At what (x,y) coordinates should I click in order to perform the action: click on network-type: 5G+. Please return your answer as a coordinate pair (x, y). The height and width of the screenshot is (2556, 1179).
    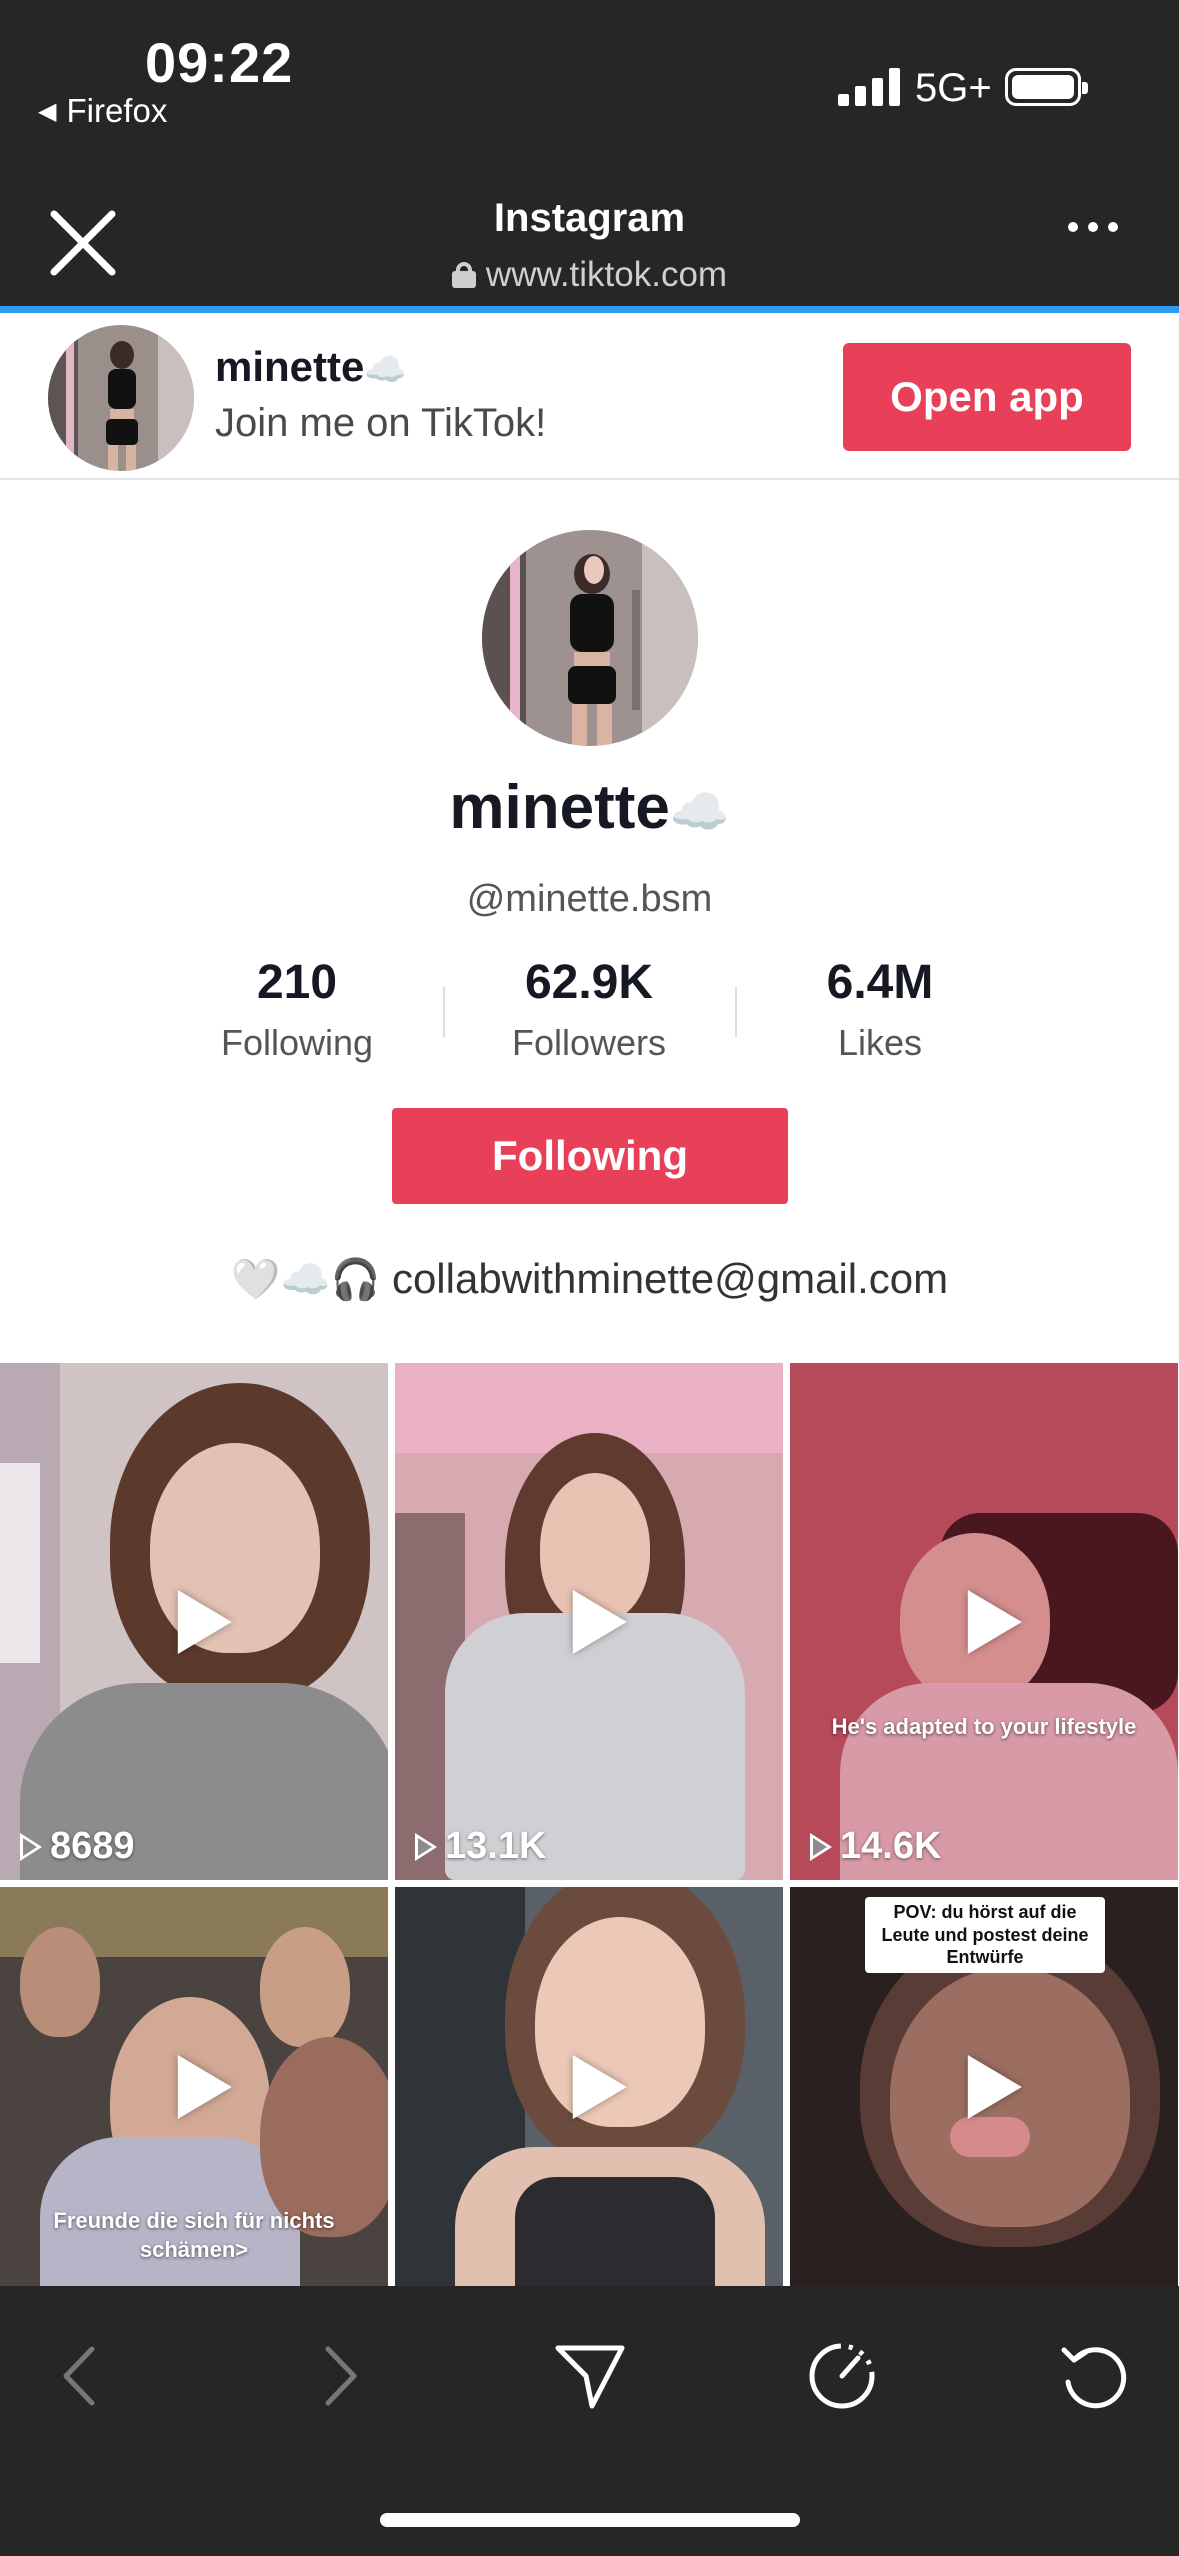
    Looking at the image, I should click on (953, 88).